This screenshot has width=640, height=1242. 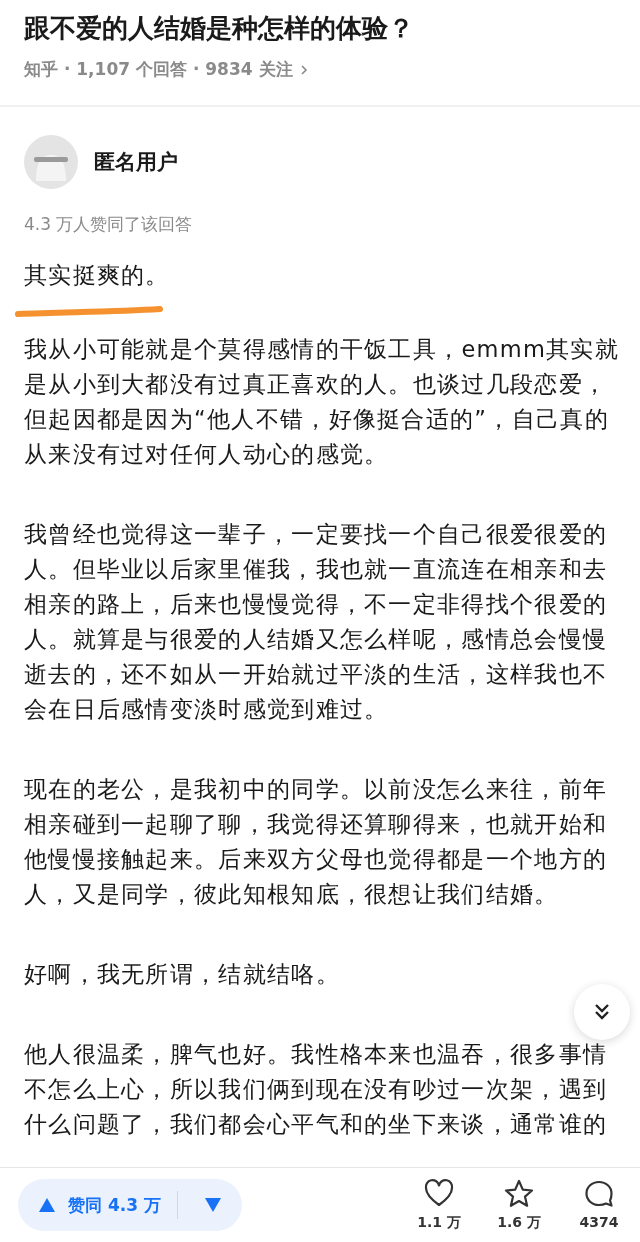 I want to click on like-button: 1.1 万, so click(x=439, y=1205).